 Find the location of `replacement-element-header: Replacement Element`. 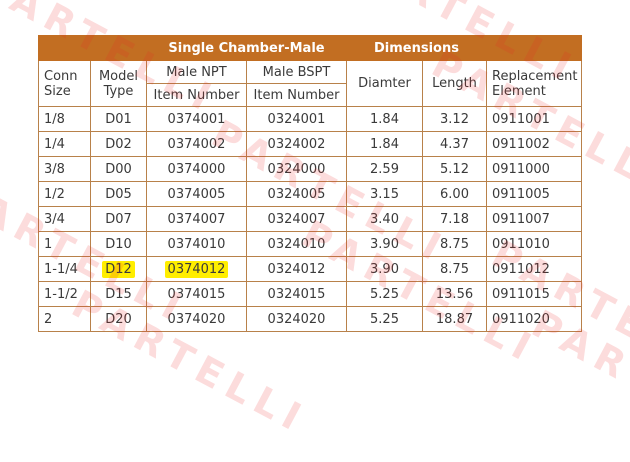

replacement-element-header: Replacement Element is located at coordinates (534, 83).